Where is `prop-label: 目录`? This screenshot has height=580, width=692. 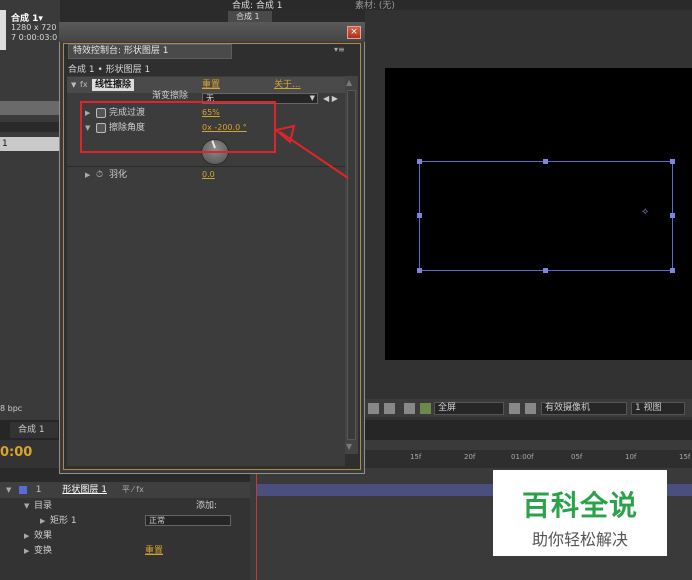 prop-label: 目录 is located at coordinates (43, 506).